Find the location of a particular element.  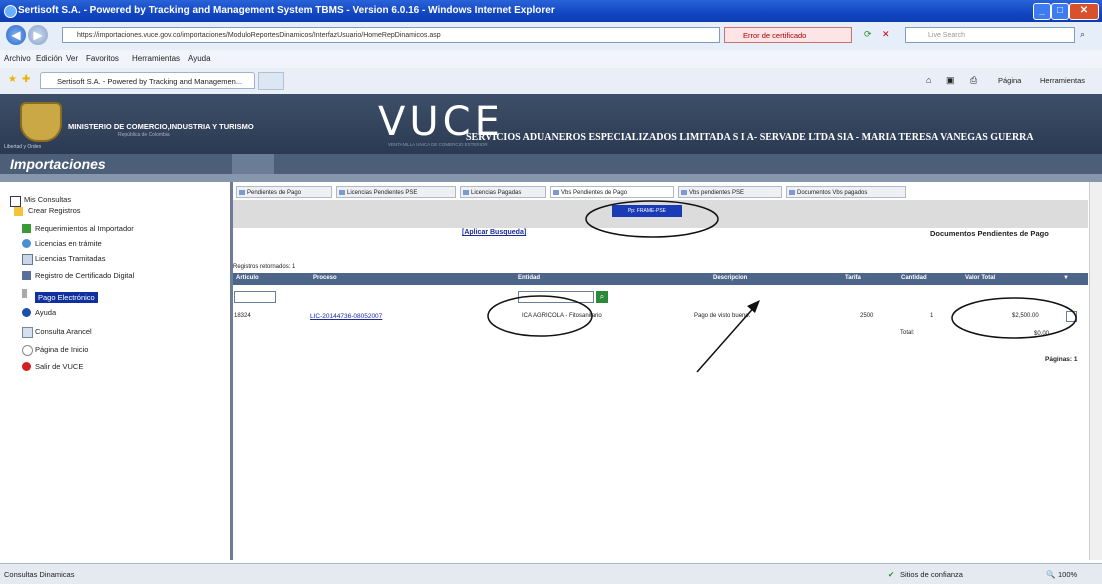

trusted-zone-label: Sitios de confianza is located at coordinates (931, 574).